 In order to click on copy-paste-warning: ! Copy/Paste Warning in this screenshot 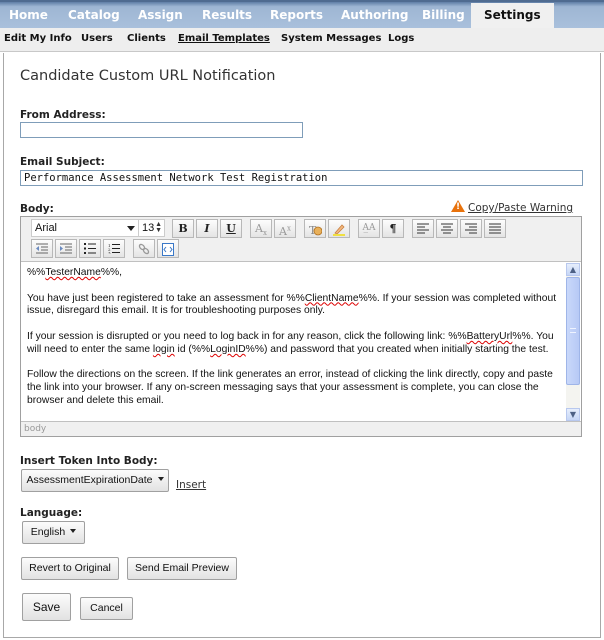, I will do `click(512, 207)`.